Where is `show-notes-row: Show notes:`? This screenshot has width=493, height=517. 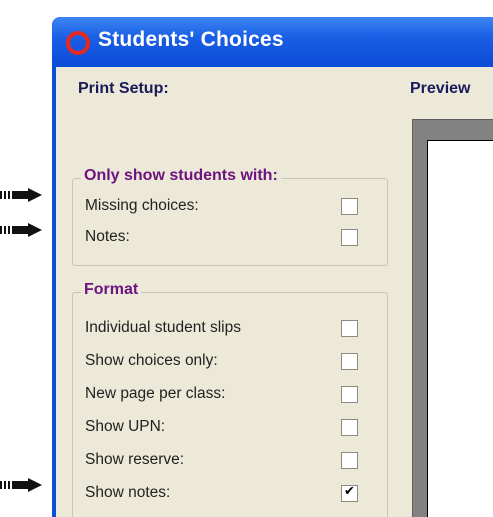
show-notes-row: Show notes: is located at coordinates (230, 494).